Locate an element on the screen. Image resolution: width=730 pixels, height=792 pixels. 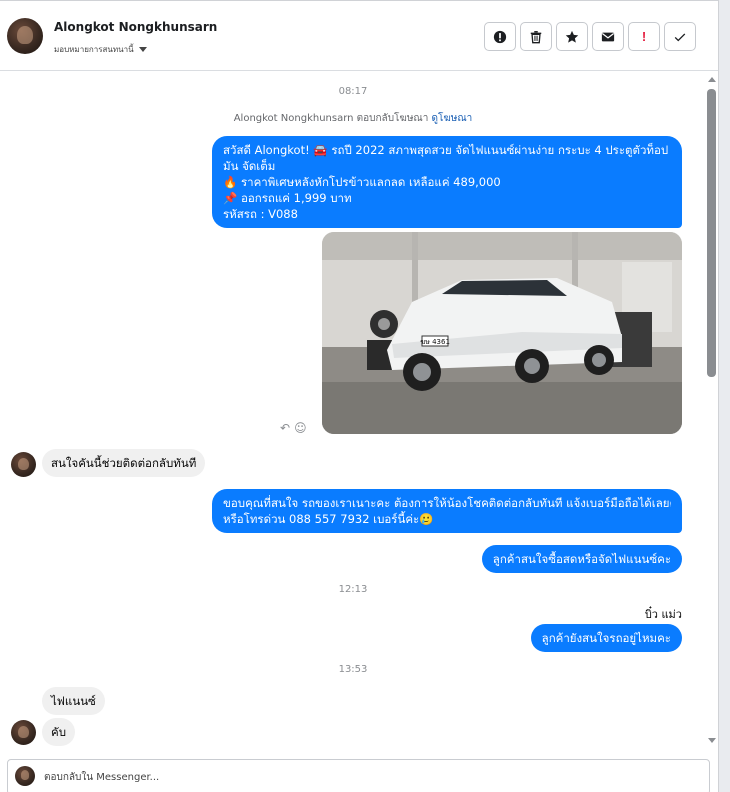
mark-spam-button is located at coordinates (500, 36).